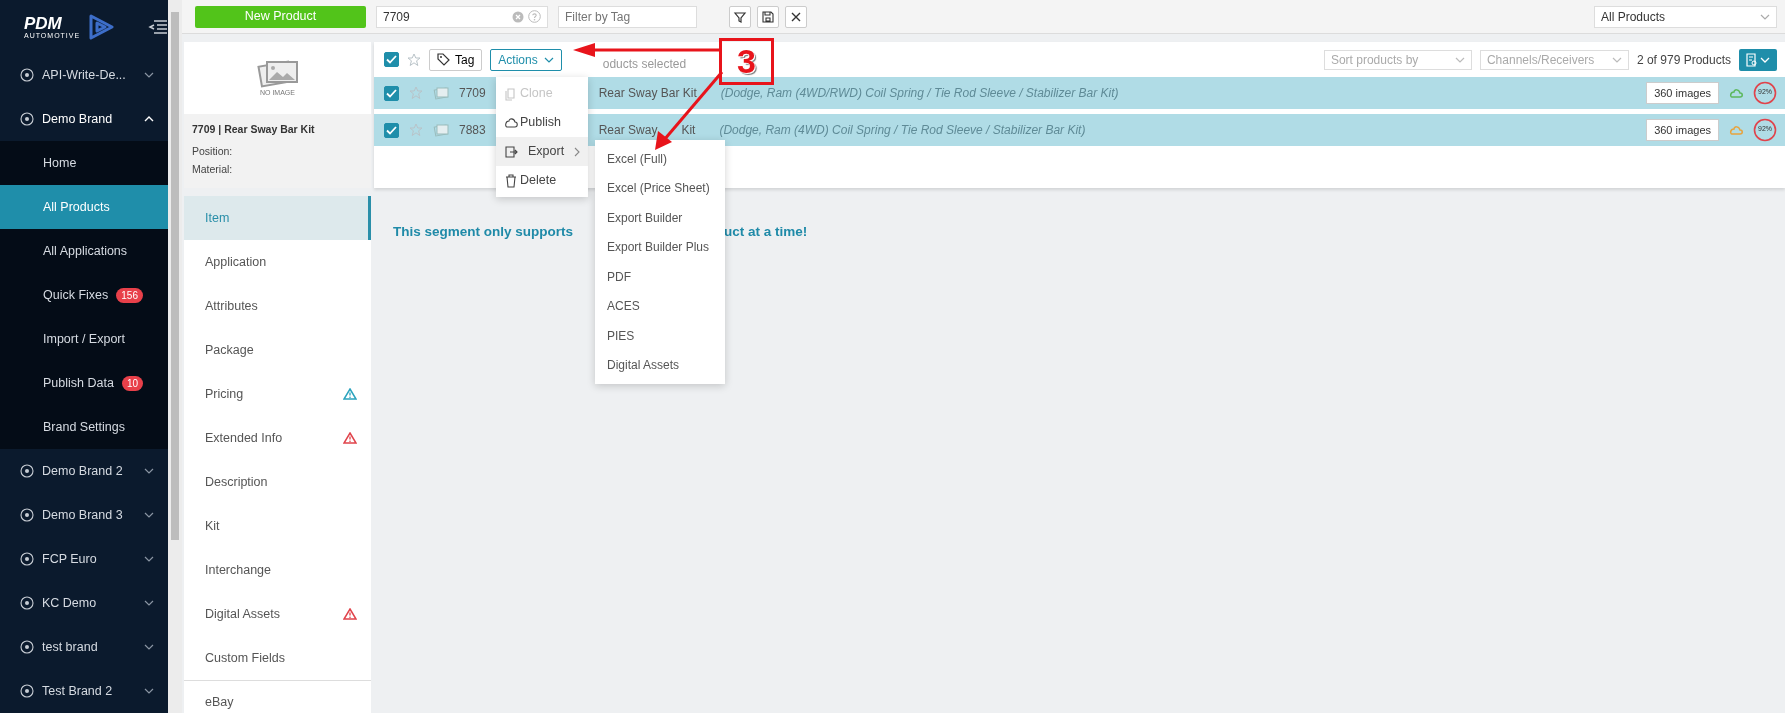 The image size is (1785, 713). I want to click on menu-item: Digital Assets, so click(660, 365).